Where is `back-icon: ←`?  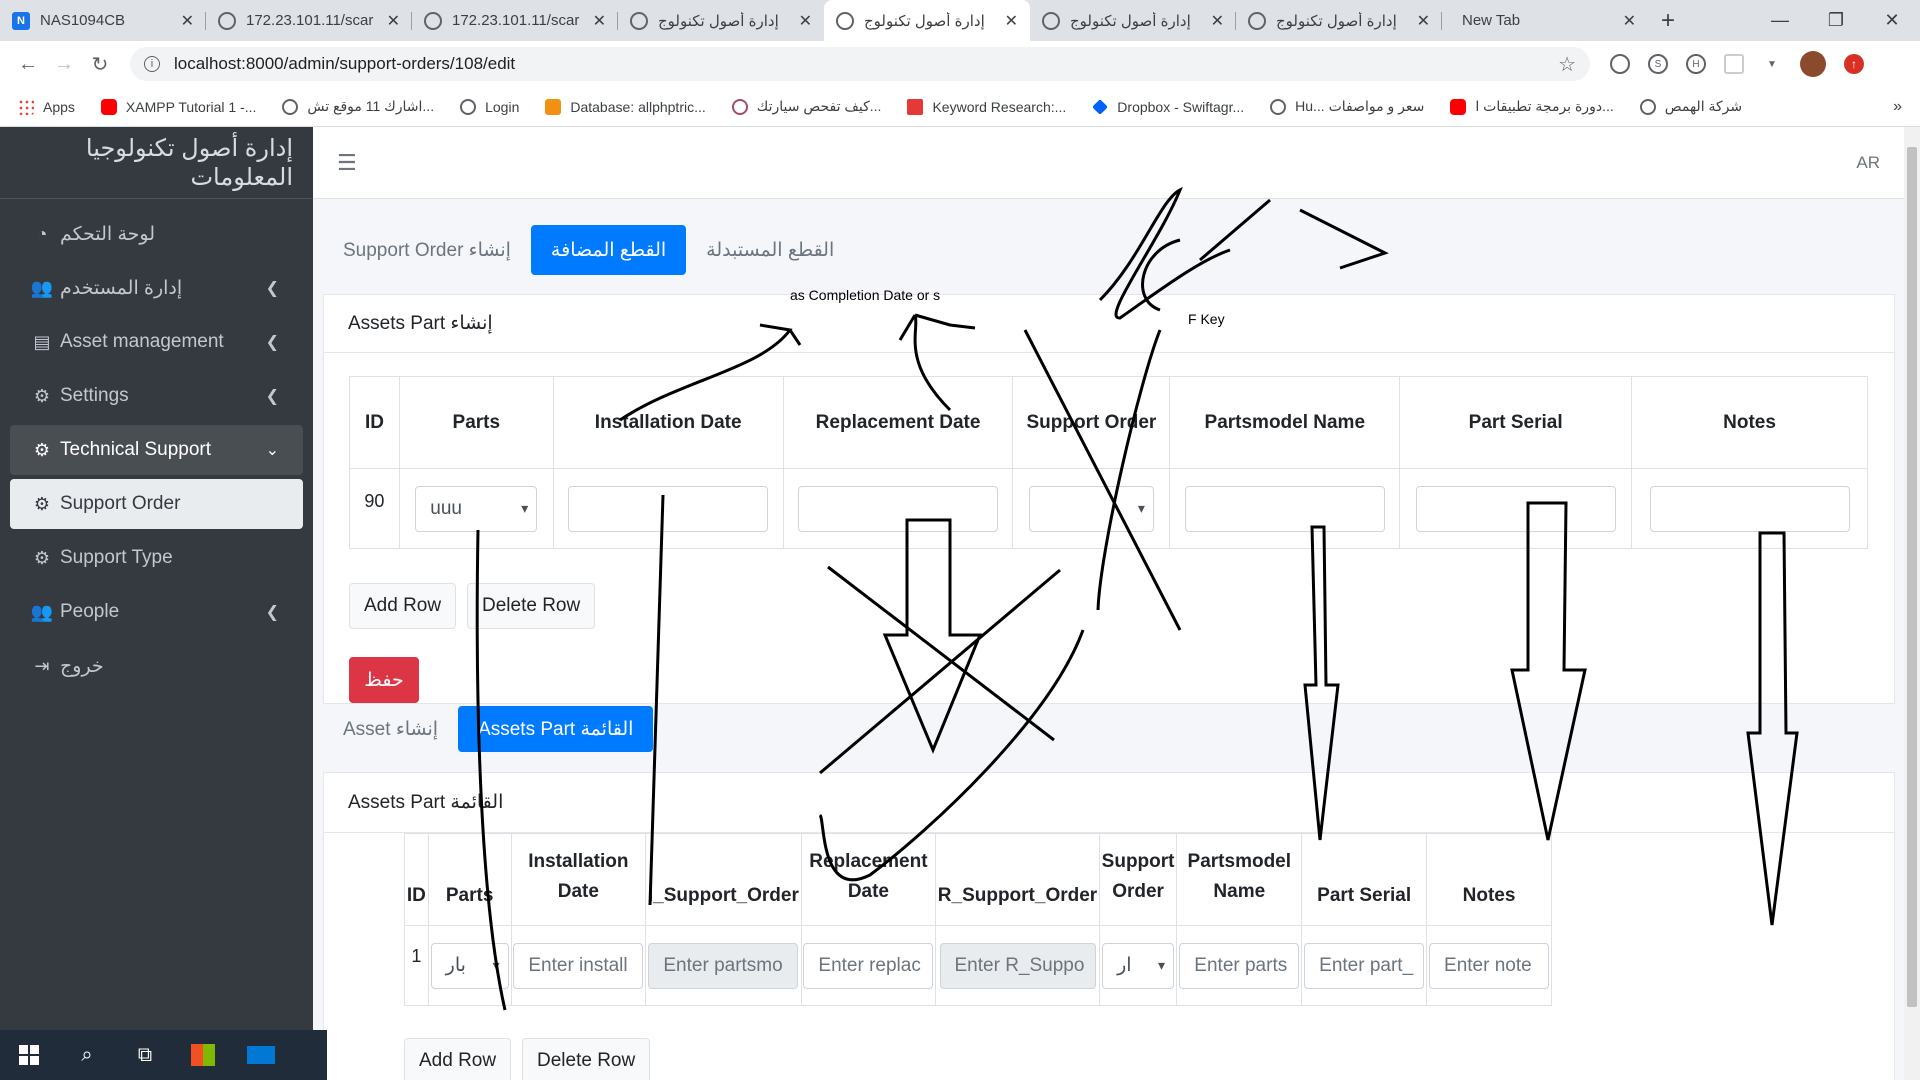 back-icon: ← is located at coordinates (28, 64).